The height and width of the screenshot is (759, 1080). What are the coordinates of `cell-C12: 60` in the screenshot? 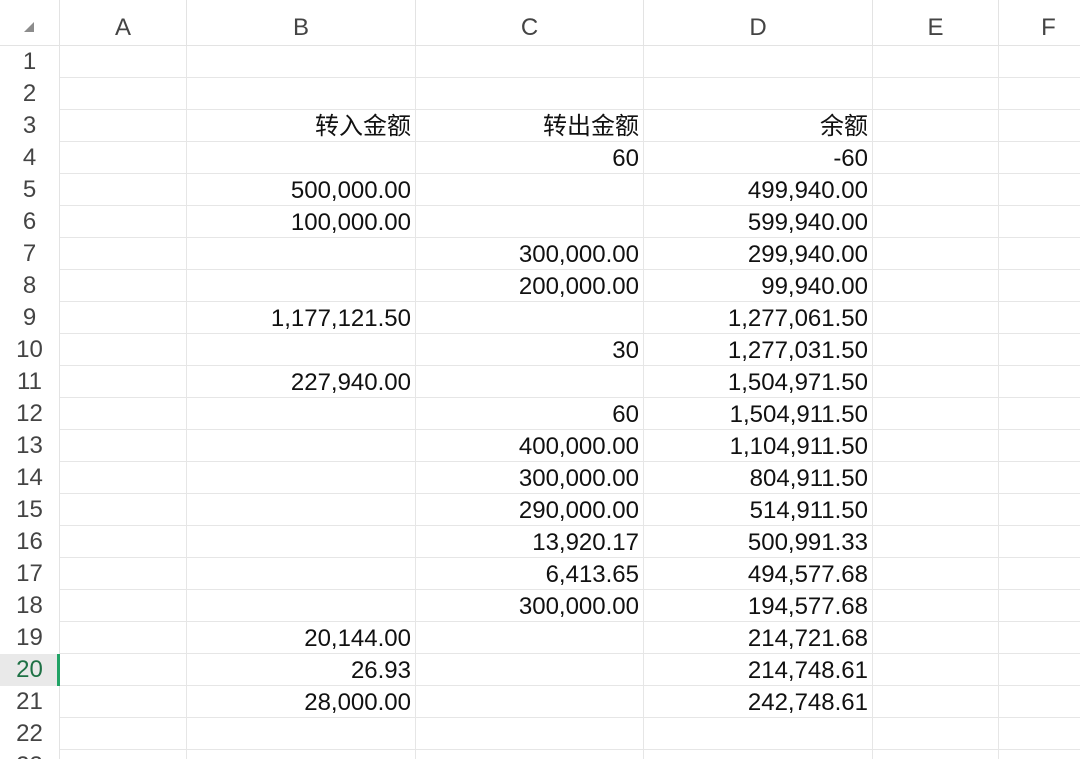 It's located at (530, 414).